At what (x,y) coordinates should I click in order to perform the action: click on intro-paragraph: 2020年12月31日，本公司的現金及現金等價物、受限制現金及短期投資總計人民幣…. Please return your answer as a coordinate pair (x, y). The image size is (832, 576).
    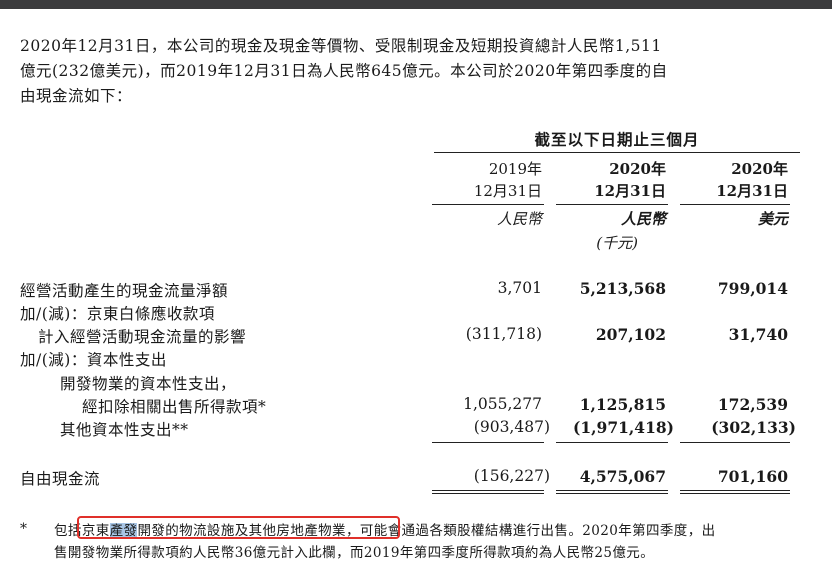
    Looking at the image, I should click on (415, 71).